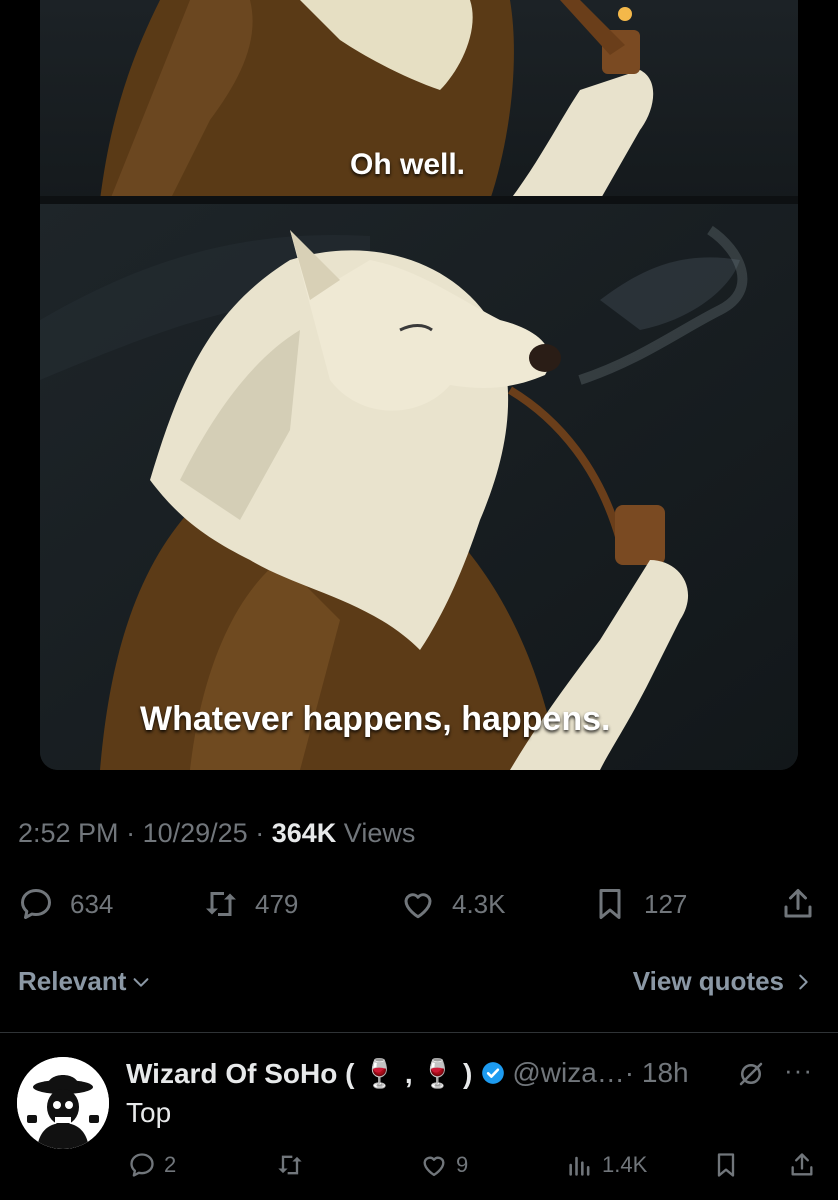 Image resolution: width=838 pixels, height=1200 pixels. I want to click on reply-button: 634, so click(65, 904).